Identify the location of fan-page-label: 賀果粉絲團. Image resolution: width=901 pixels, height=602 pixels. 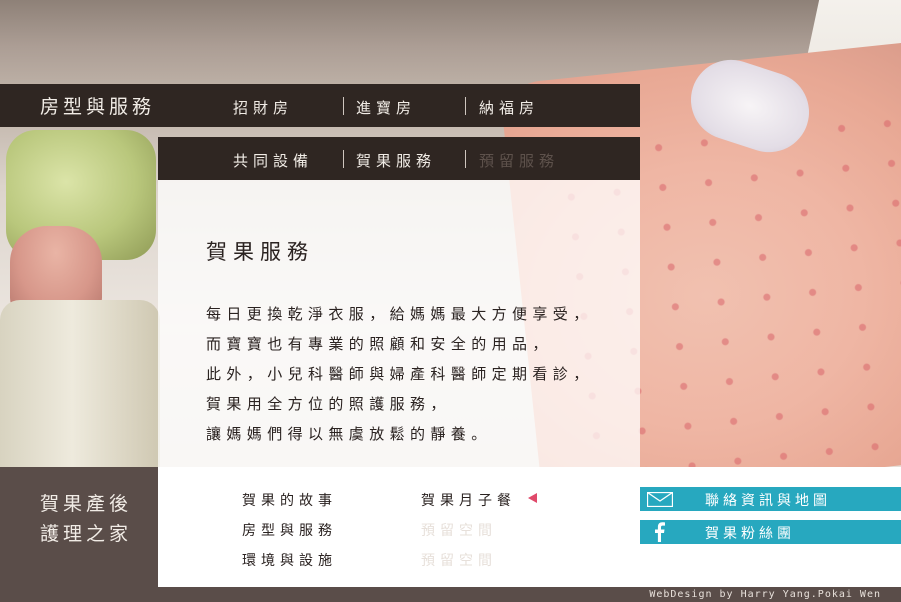
(750, 534).